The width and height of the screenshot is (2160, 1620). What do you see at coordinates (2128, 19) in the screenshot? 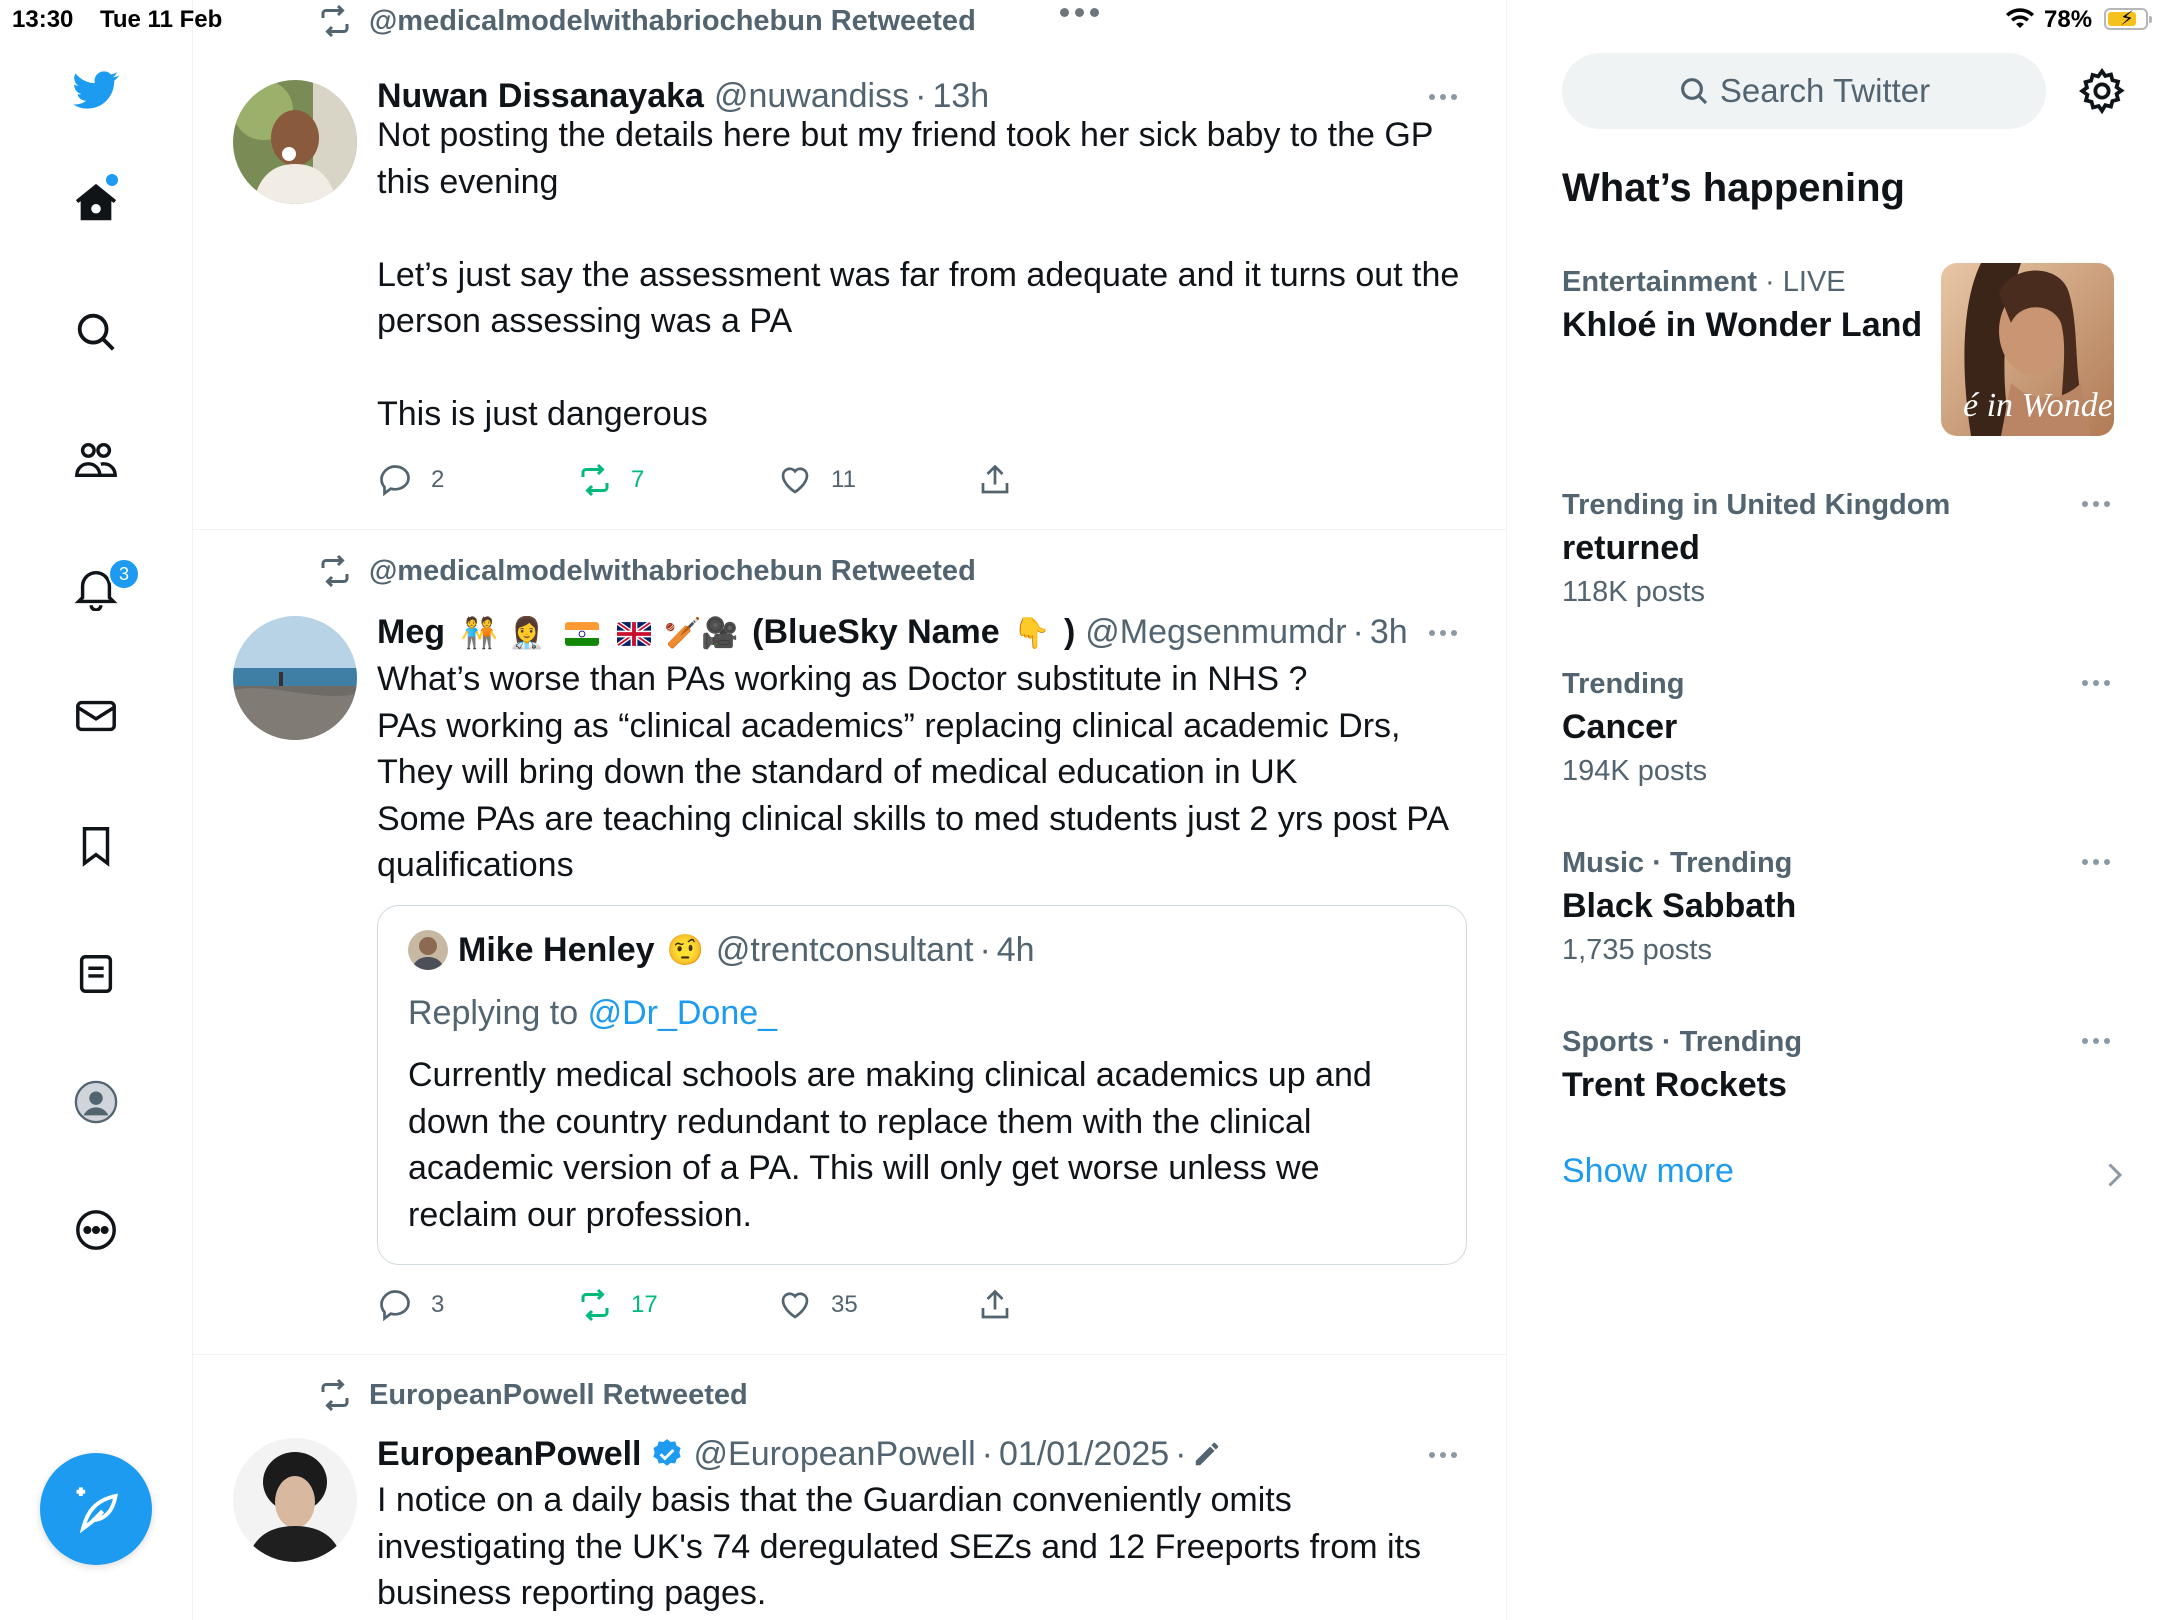
I see `battery-icon: ⚡` at bounding box center [2128, 19].